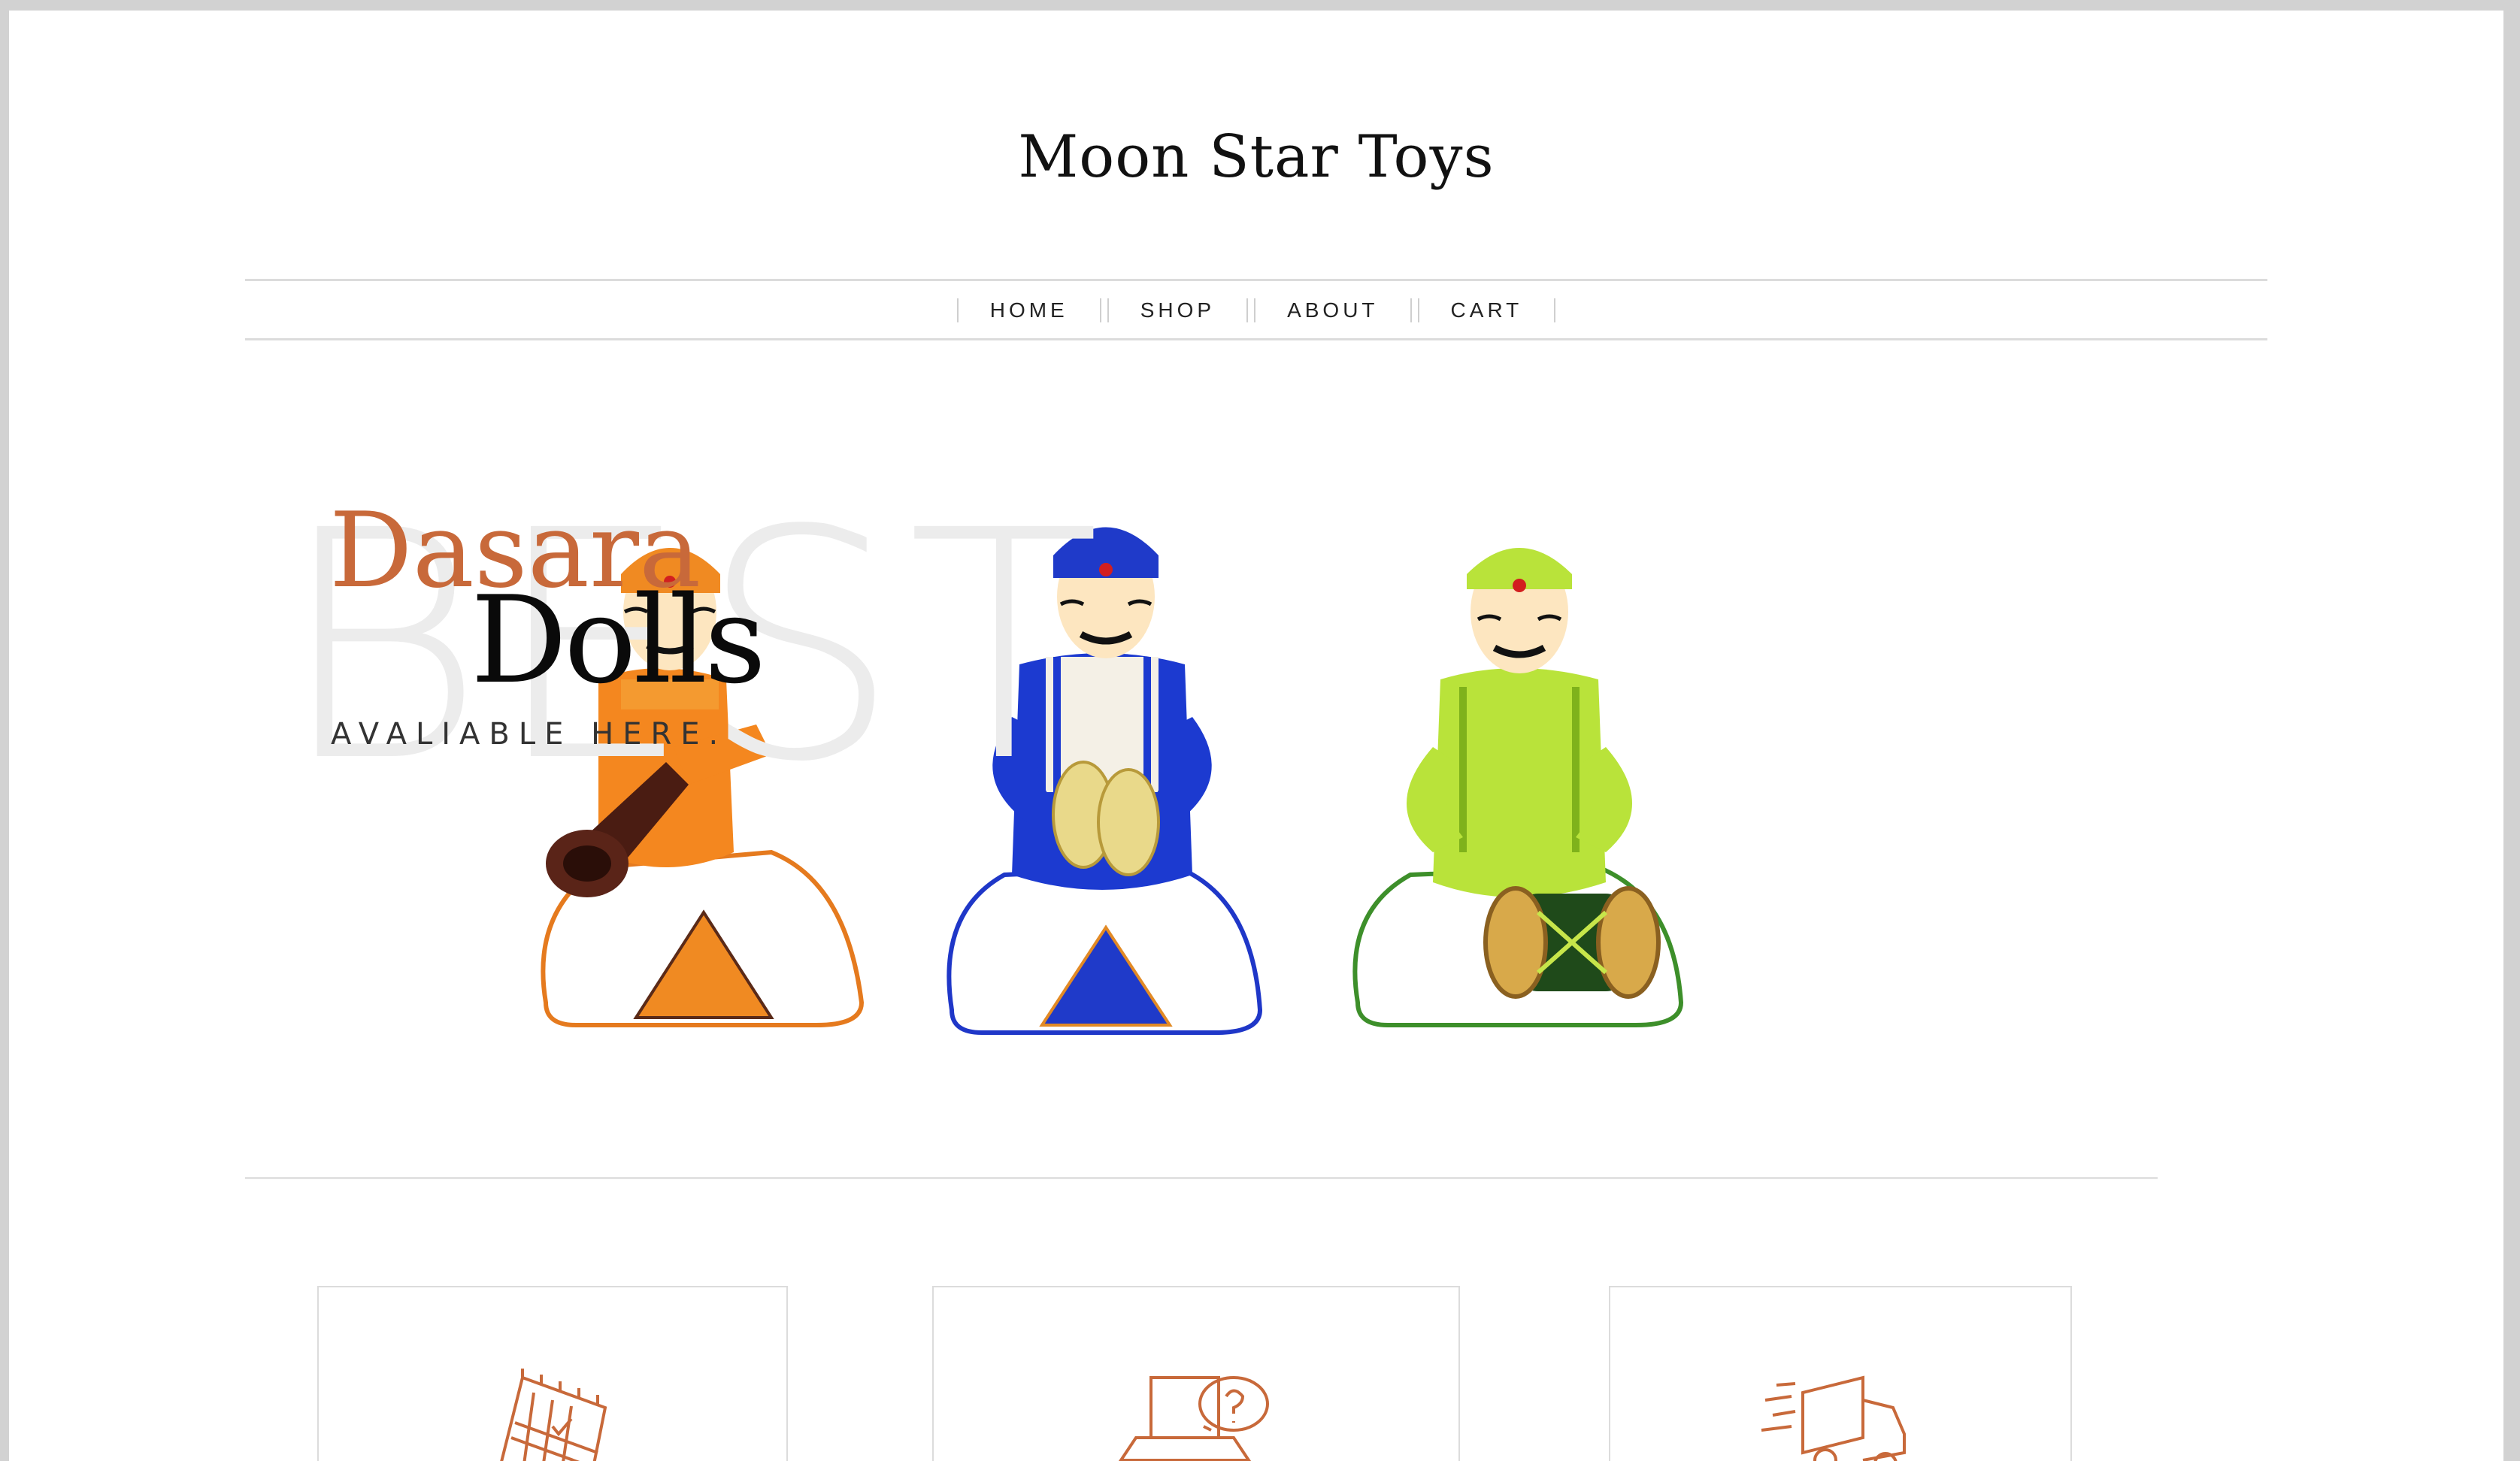  What do you see at coordinates (1256, 339) in the screenshot?
I see `nav-bottom-rule` at bounding box center [1256, 339].